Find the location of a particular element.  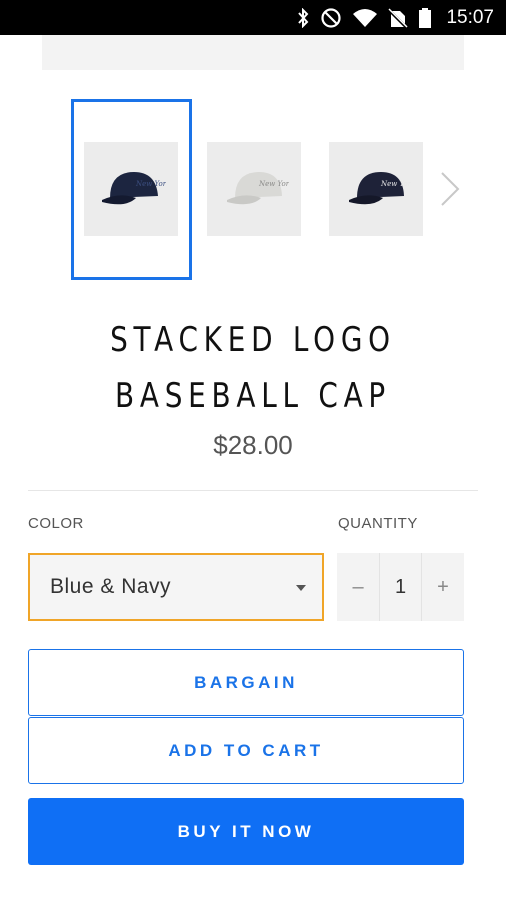

color-select-value: Blue & Navy is located at coordinates (111, 586).